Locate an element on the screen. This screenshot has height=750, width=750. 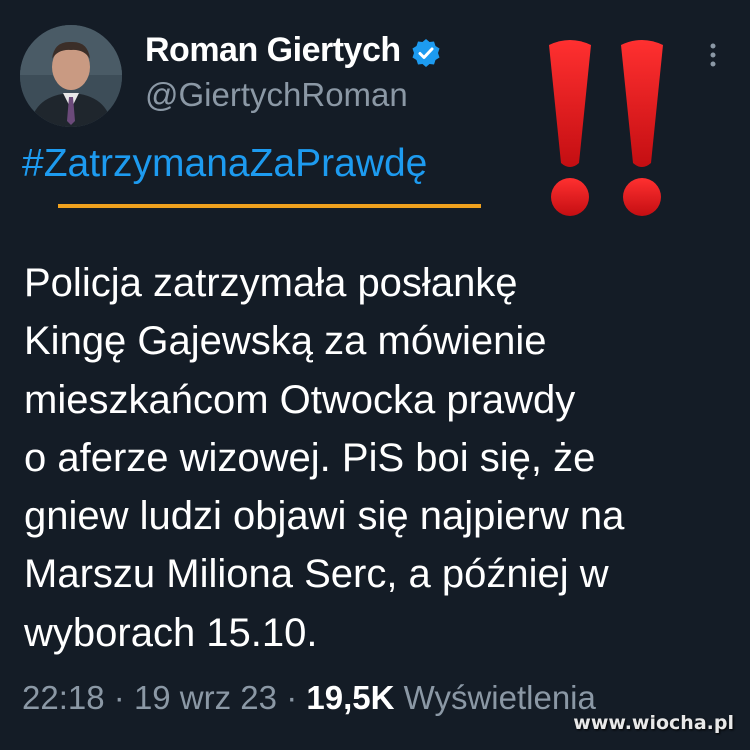
author-avatar is located at coordinates (71, 76).